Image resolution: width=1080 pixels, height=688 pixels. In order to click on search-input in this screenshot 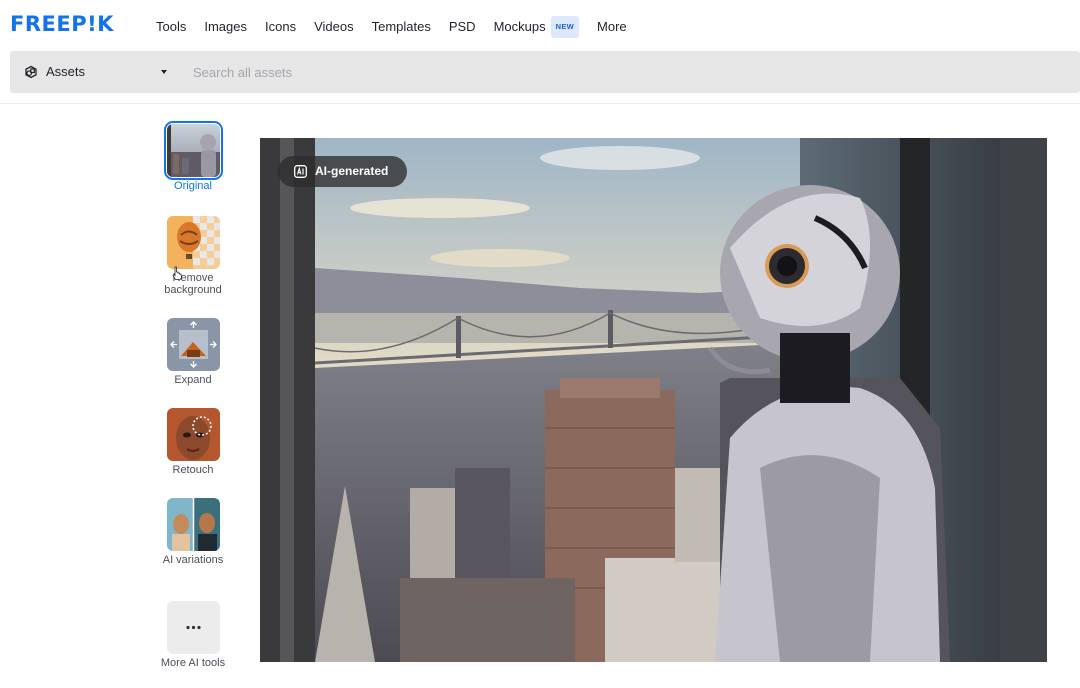, I will do `click(623, 72)`.